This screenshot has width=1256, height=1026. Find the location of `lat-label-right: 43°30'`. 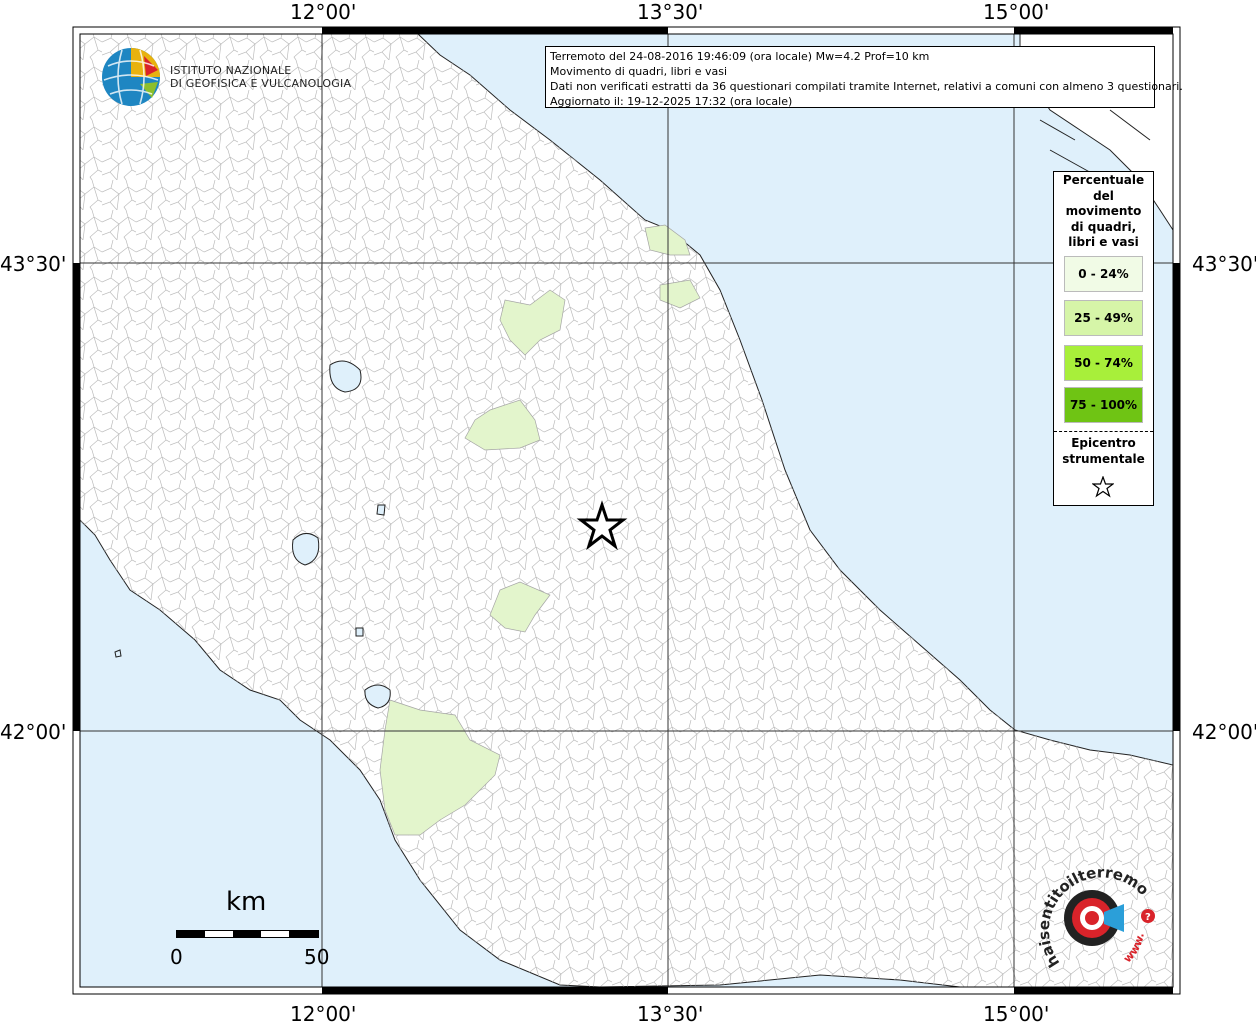

lat-label-right: 43°30' is located at coordinates (1224, 264).